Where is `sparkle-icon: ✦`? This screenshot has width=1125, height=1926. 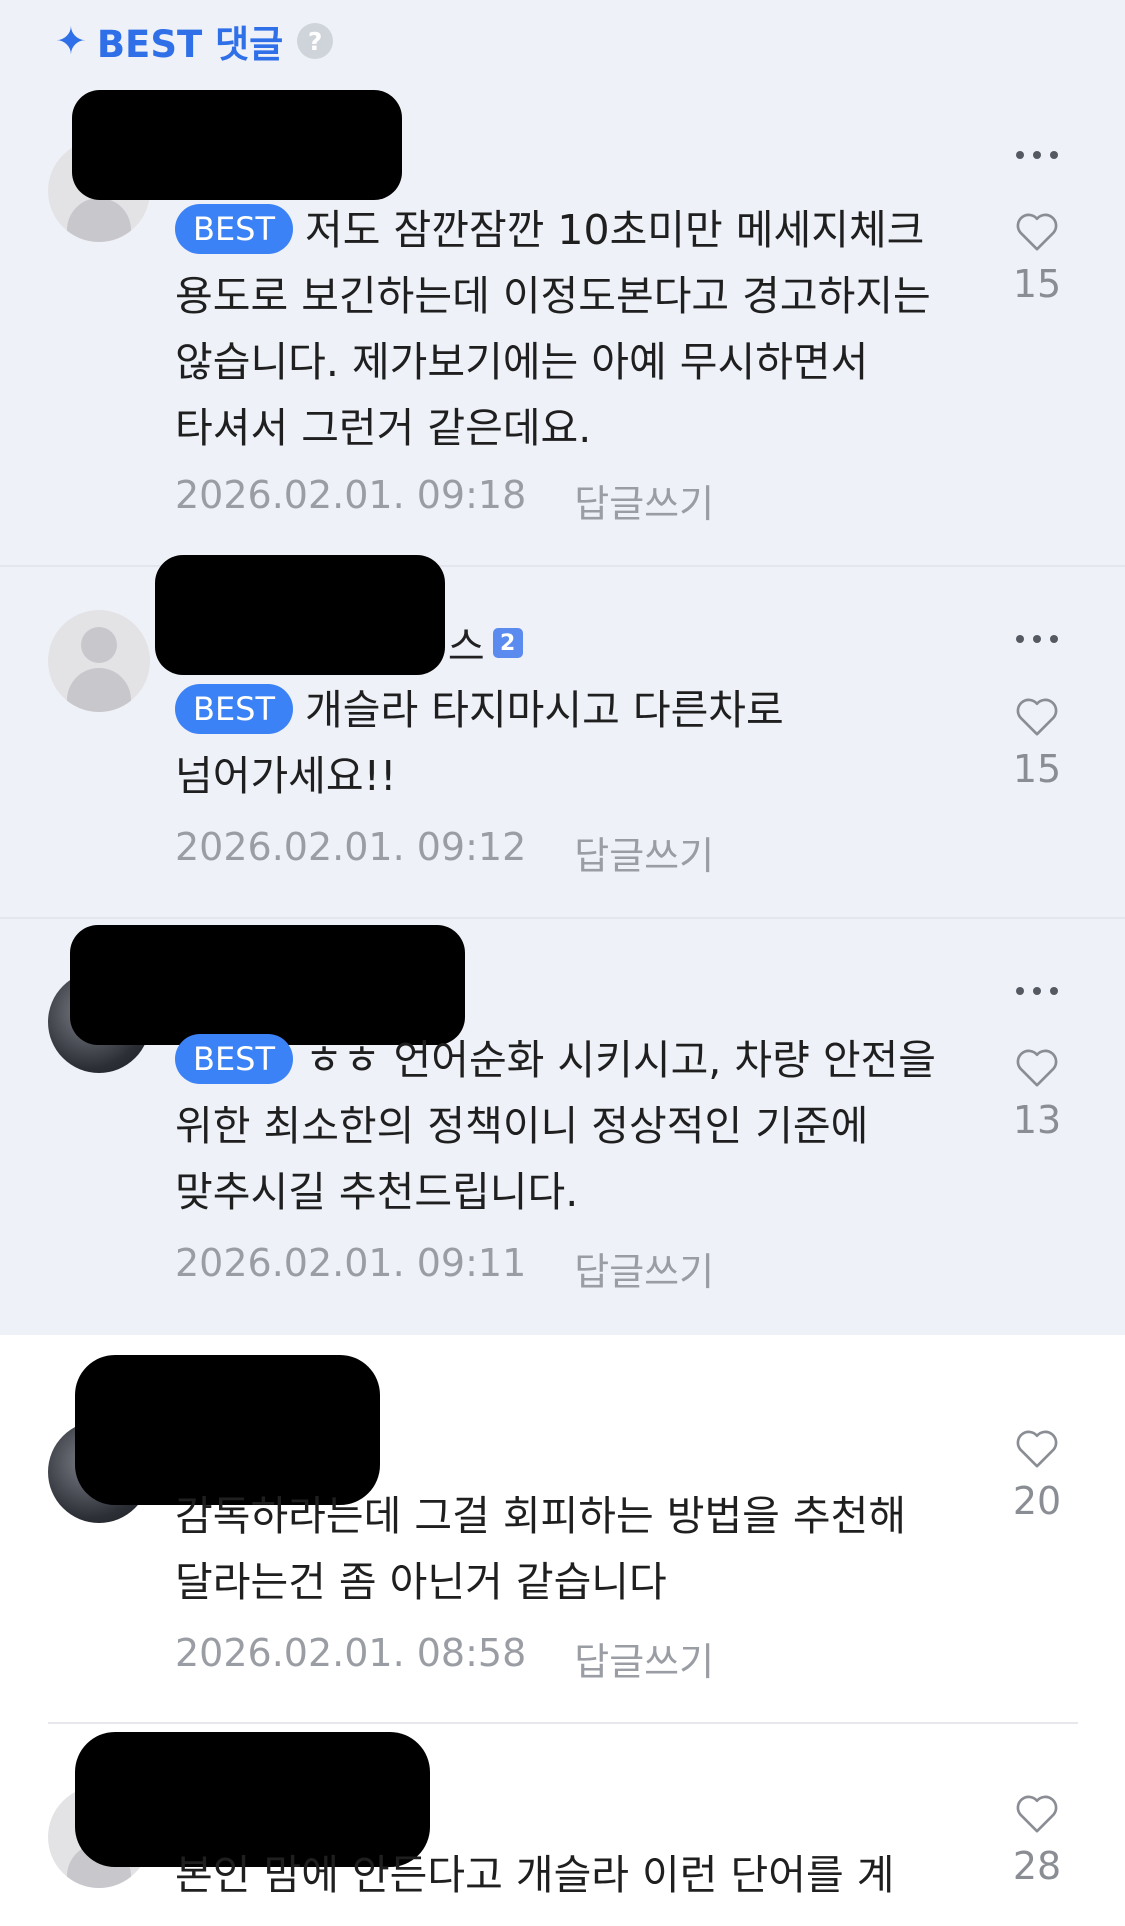 sparkle-icon: ✦ is located at coordinates (71, 41).